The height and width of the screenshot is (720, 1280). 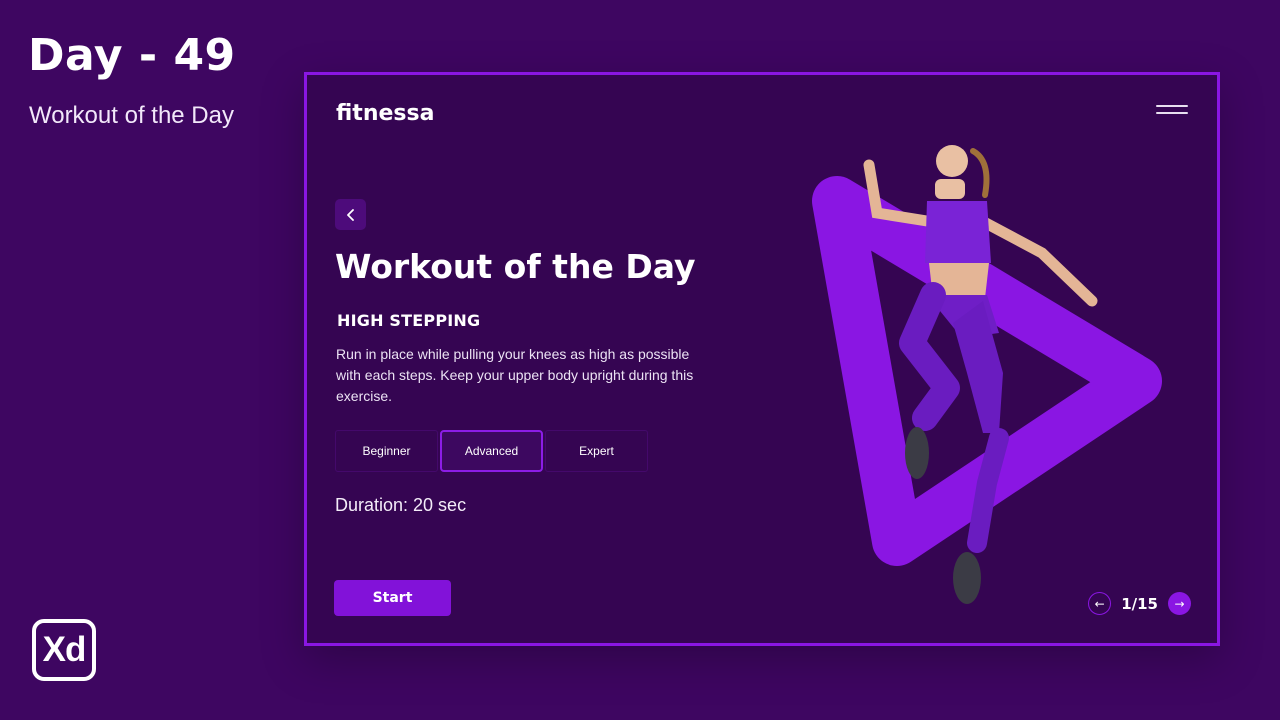 I want to click on exercise-name: HIGH STEPPING, so click(x=409, y=320).